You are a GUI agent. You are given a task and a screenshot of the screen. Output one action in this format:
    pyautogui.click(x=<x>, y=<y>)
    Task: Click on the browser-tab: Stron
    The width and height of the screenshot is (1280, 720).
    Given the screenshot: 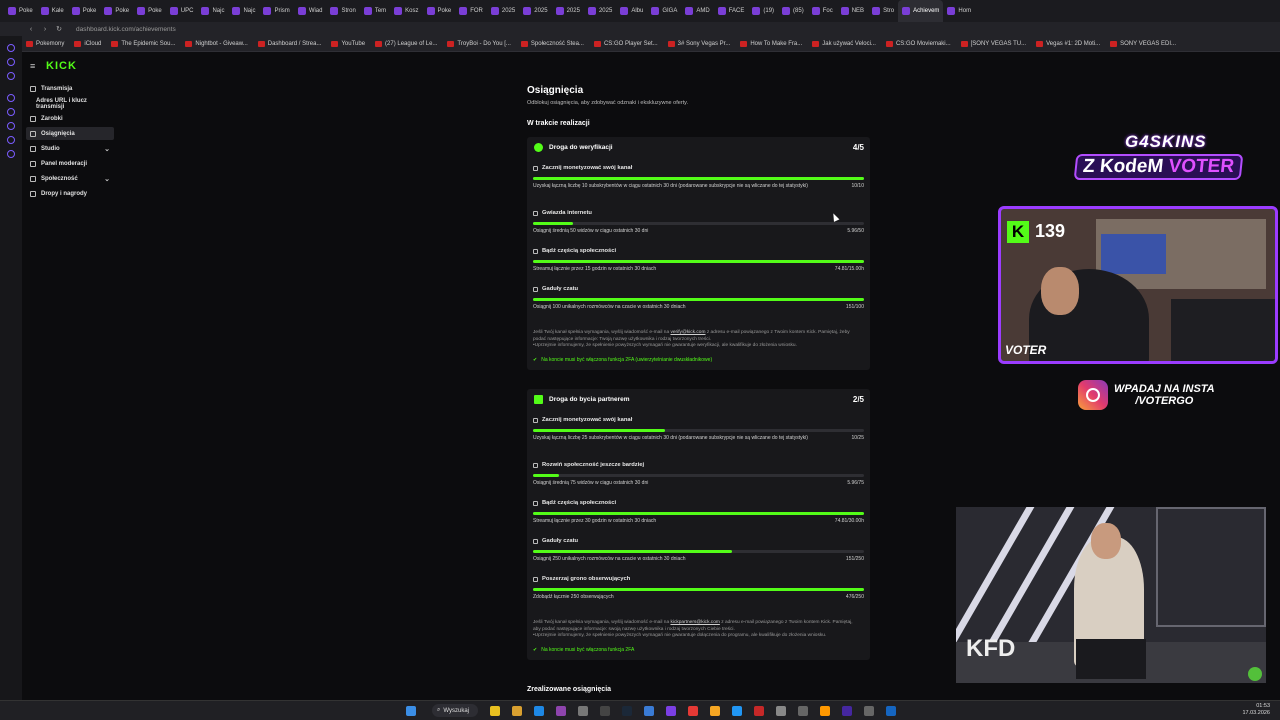 What is the action you would take?
    pyautogui.click(x=342, y=11)
    